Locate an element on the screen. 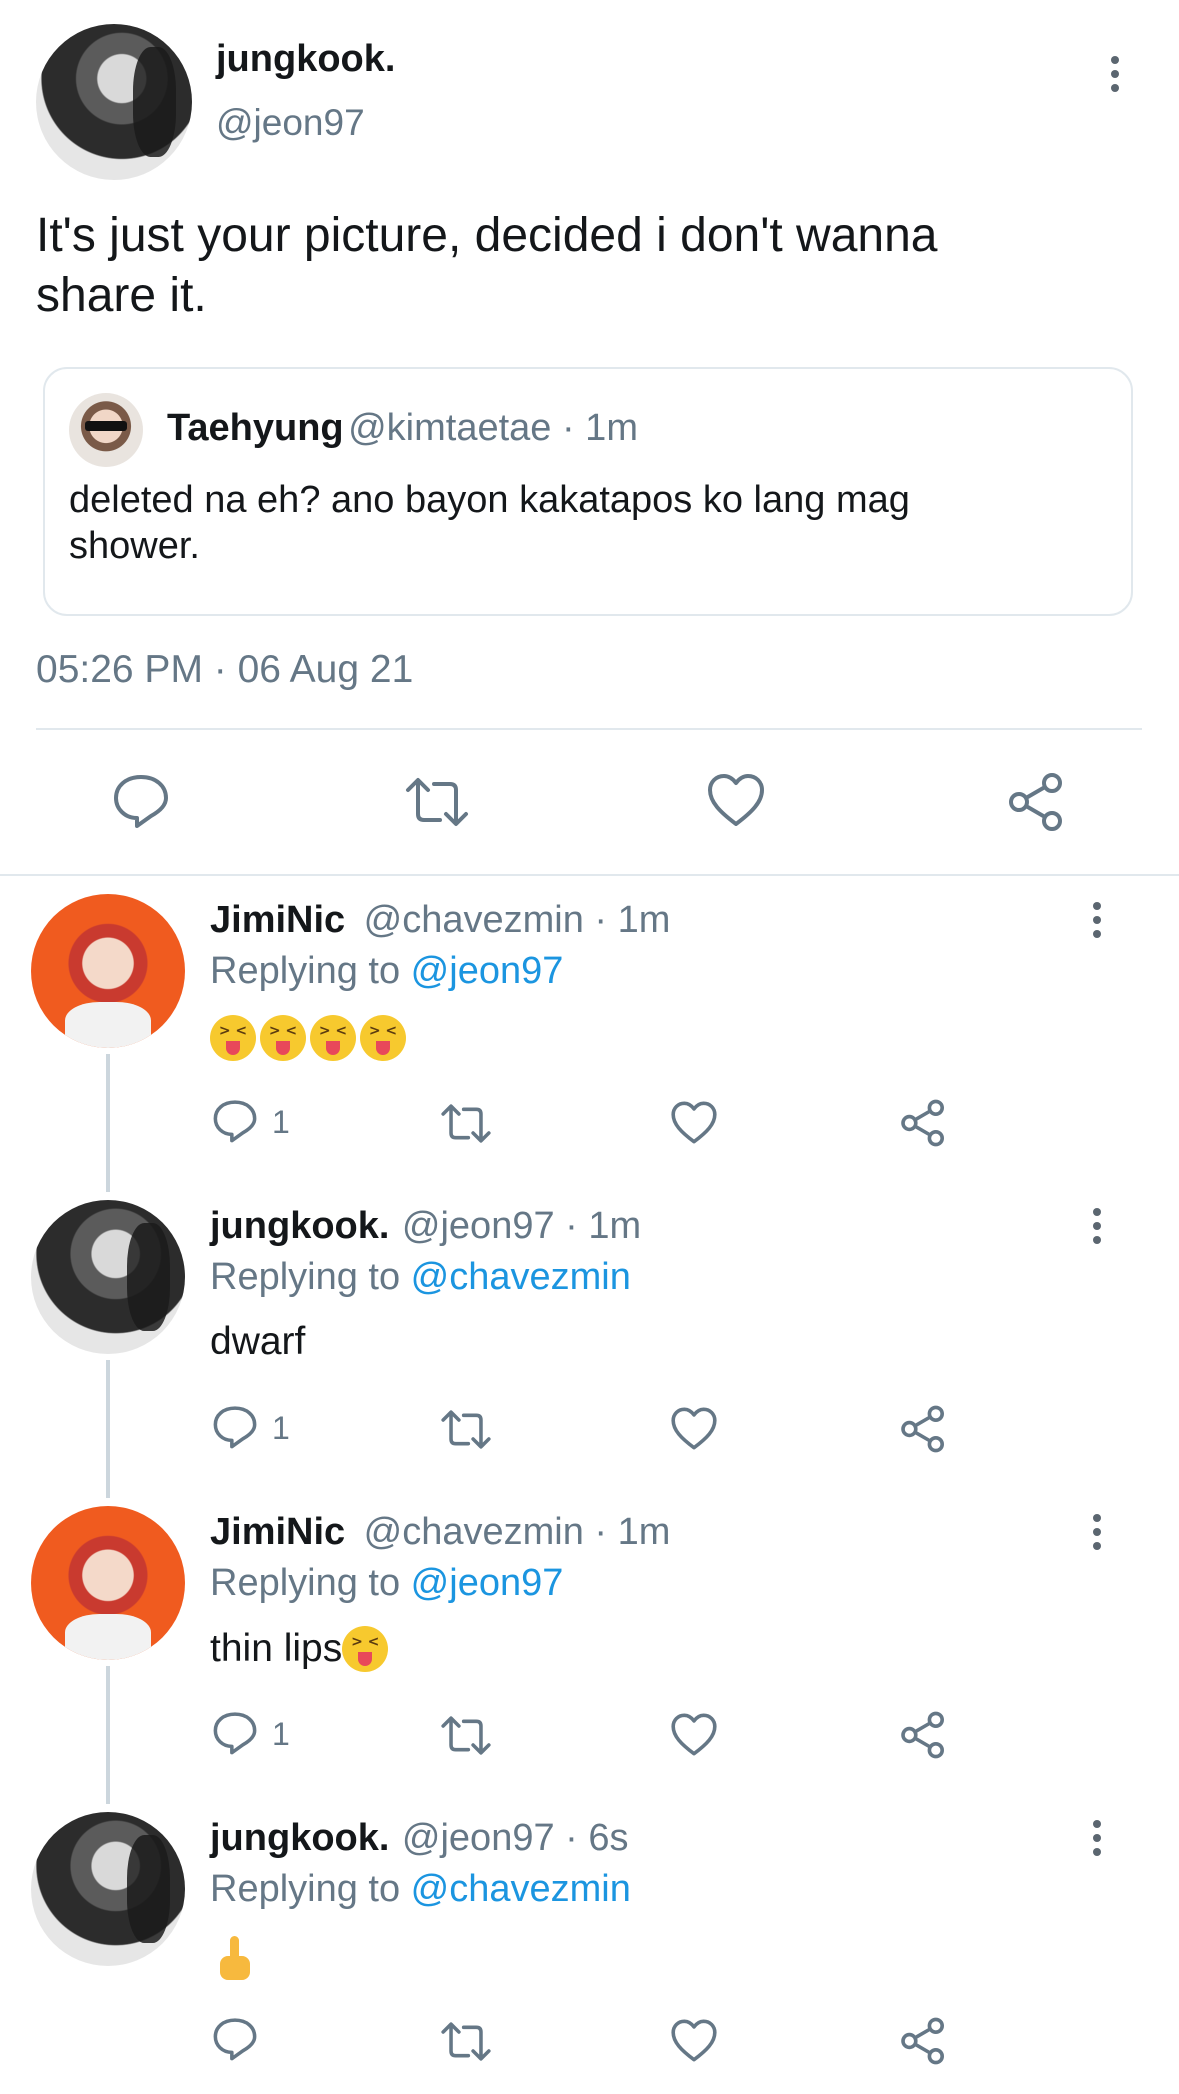  tweet-timestamp: 05:26 PM · 06 Aug 21 is located at coordinates (225, 669).